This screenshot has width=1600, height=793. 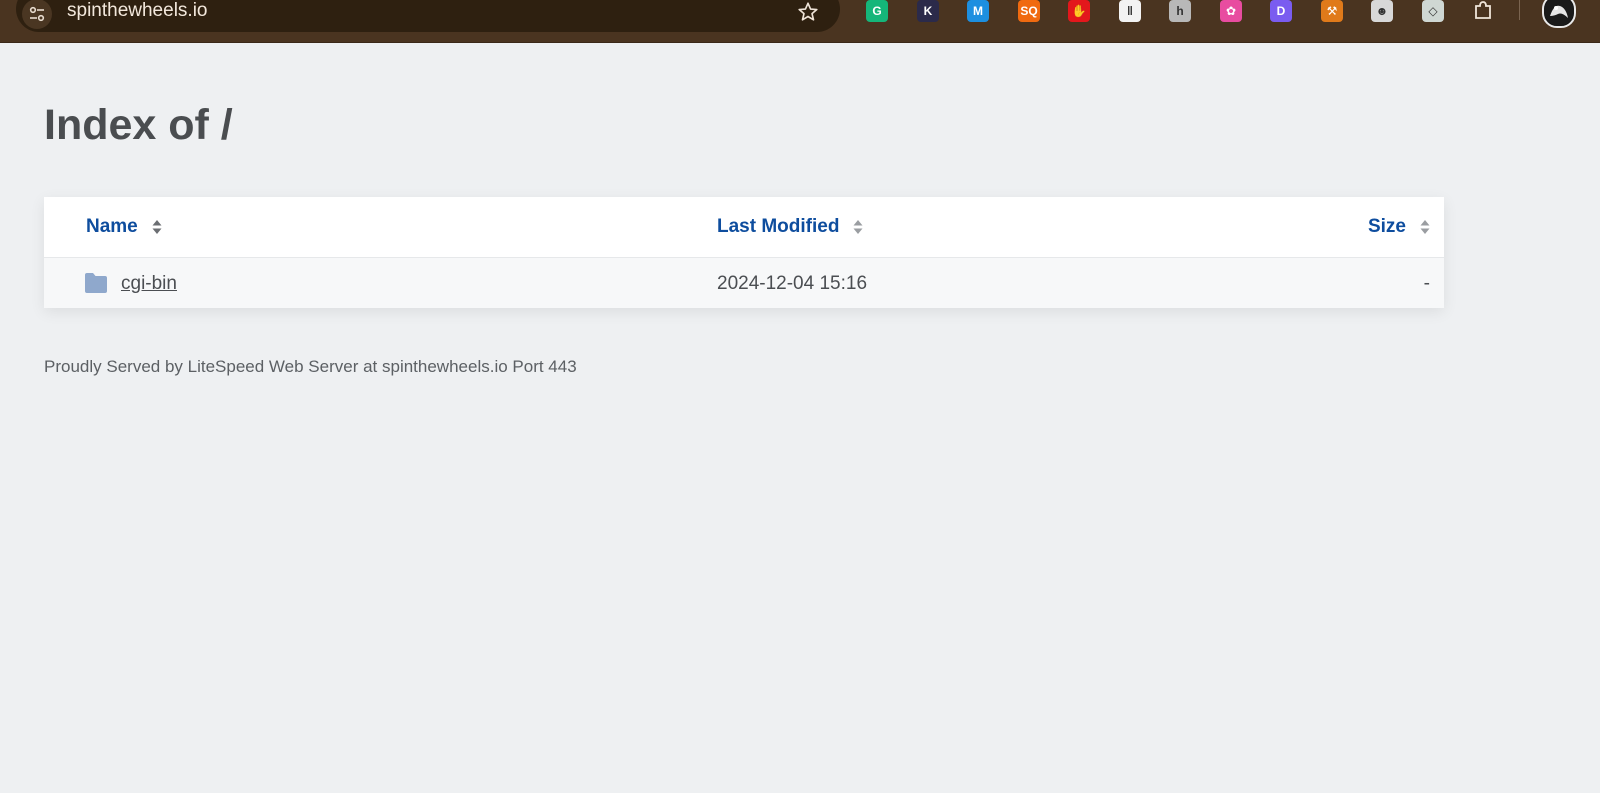 What do you see at coordinates (1483, 11) in the screenshot?
I see `puzzle-icon` at bounding box center [1483, 11].